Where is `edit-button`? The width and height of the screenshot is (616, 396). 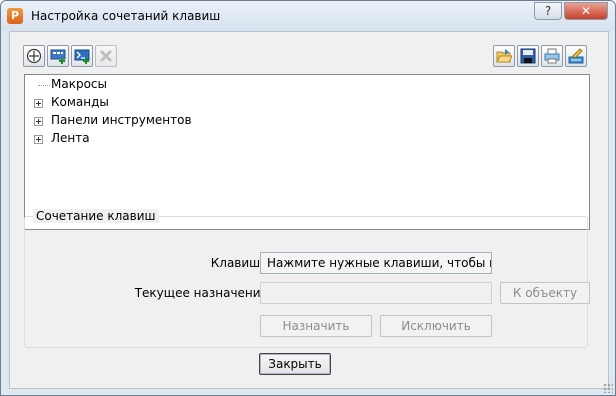
edit-button is located at coordinates (576, 56).